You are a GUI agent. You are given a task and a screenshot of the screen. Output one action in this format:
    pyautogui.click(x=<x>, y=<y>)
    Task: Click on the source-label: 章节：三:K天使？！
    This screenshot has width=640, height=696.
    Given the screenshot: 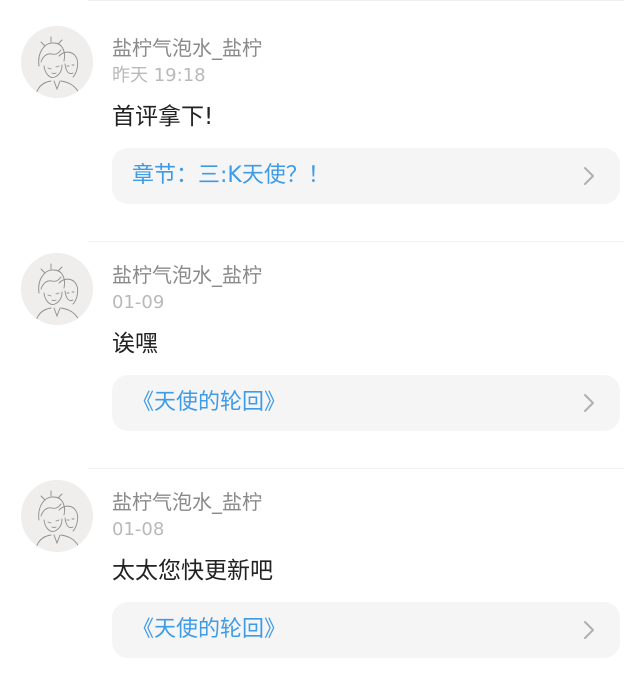 What is the action you would take?
    pyautogui.click(x=231, y=175)
    